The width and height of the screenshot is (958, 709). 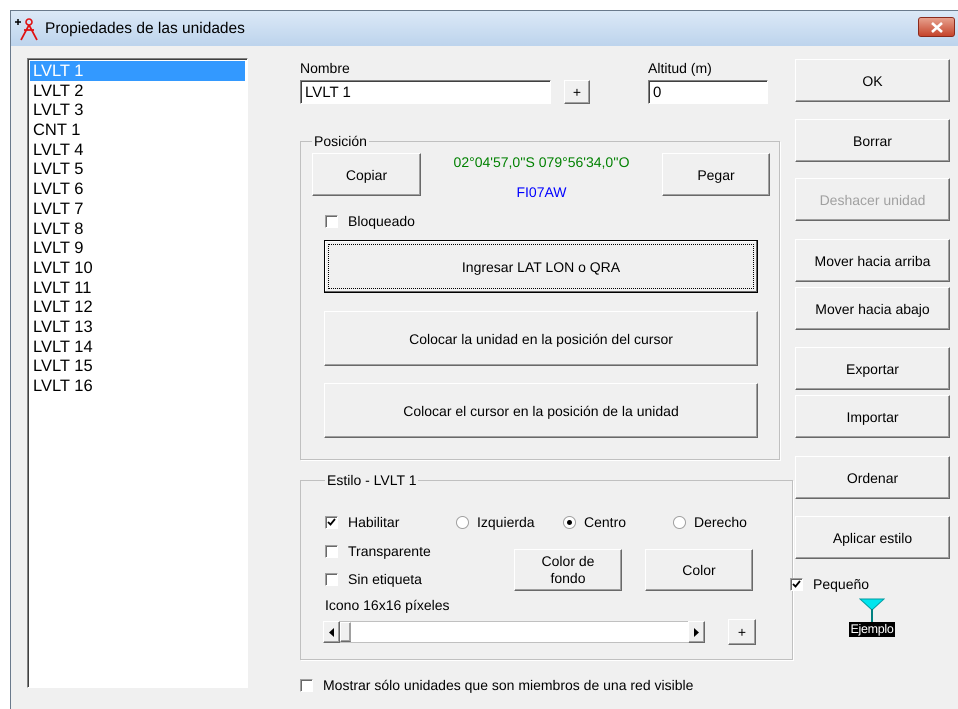 What do you see at coordinates (872, 140) in the screenshot?
I see `dialog-button: Borrar` at bounding box center [872, 140].